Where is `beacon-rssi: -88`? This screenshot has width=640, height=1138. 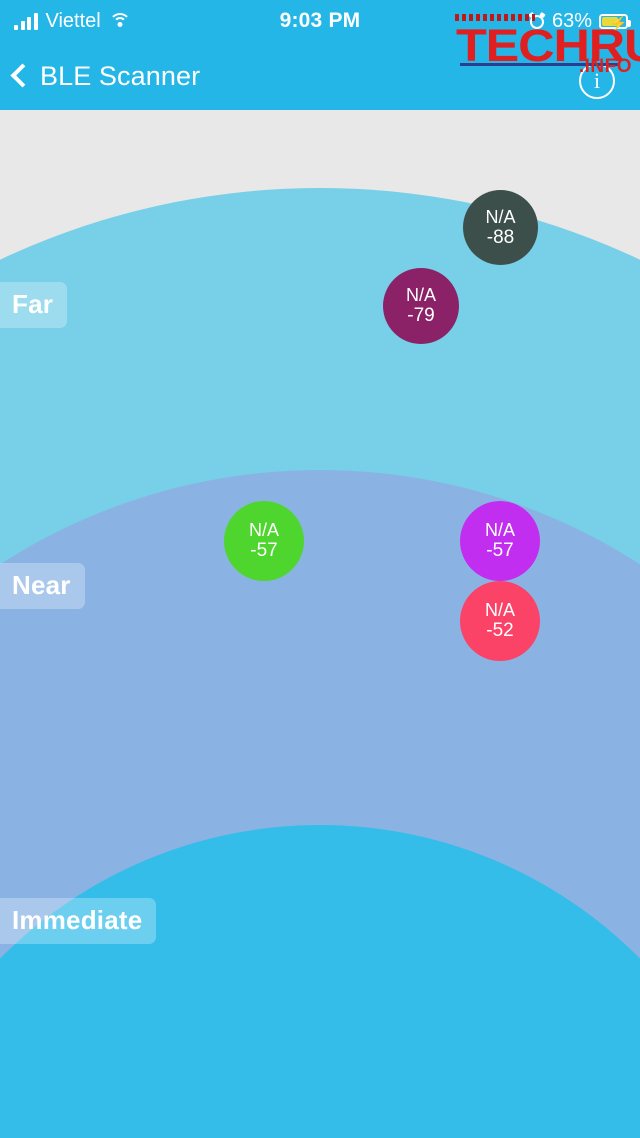
beacon-rssi: -88 is located at coordinates (500, 237).